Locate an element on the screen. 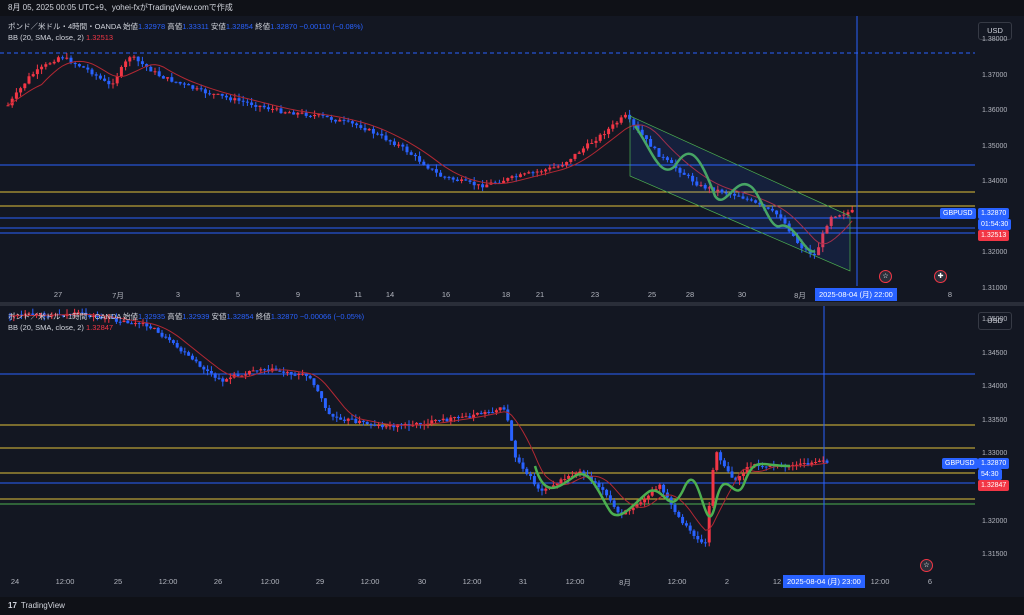 The width and height of the screenshot is (1024, 615). us-flag-icon: ☆ is located at coordinates (885, 276).